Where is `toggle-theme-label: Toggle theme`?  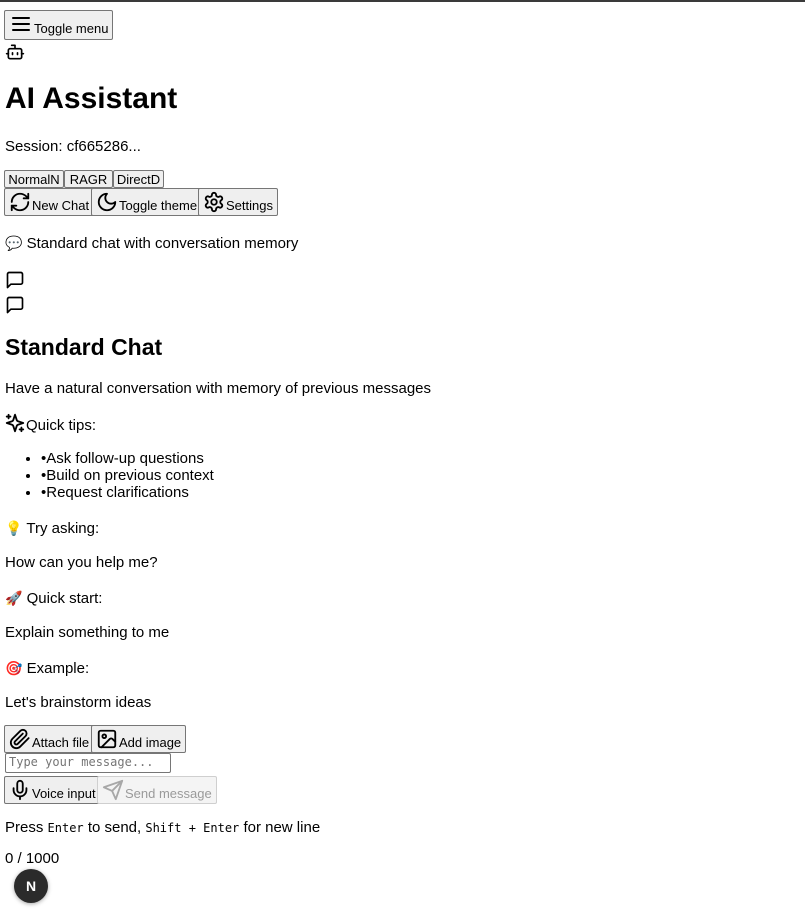
toggle-theme-label: Toggle theme is located at coordinates (158, 205).